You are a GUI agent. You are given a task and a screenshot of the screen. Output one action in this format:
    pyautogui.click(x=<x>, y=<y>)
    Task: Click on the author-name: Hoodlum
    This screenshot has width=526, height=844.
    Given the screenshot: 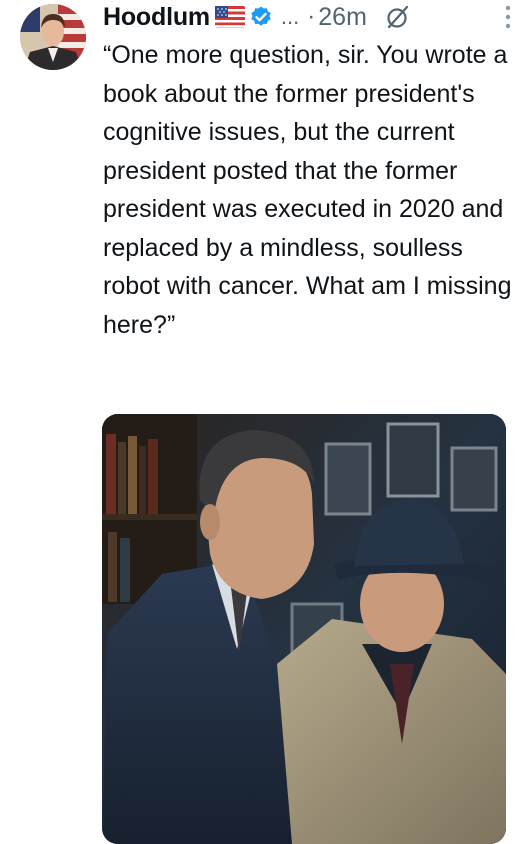 What is the action you would take?
    pyautogui.click(x=156, y=17)
    